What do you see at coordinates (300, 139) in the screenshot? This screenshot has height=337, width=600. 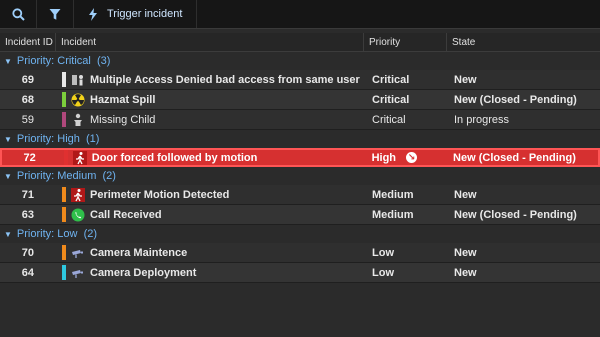 I see `group-header-high: ▼ Priority: High (1)` at bounding box center [300, 139].